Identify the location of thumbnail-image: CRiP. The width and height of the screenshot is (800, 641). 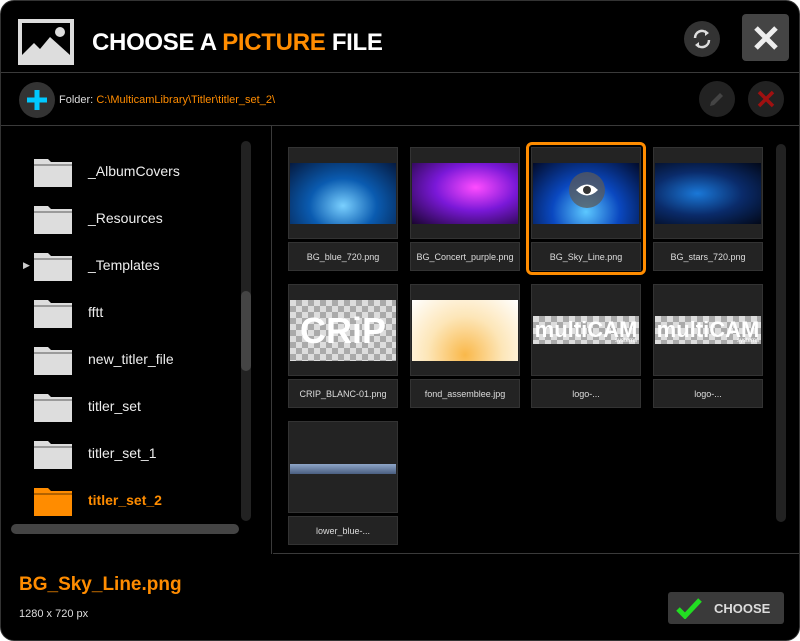
(343, 330).